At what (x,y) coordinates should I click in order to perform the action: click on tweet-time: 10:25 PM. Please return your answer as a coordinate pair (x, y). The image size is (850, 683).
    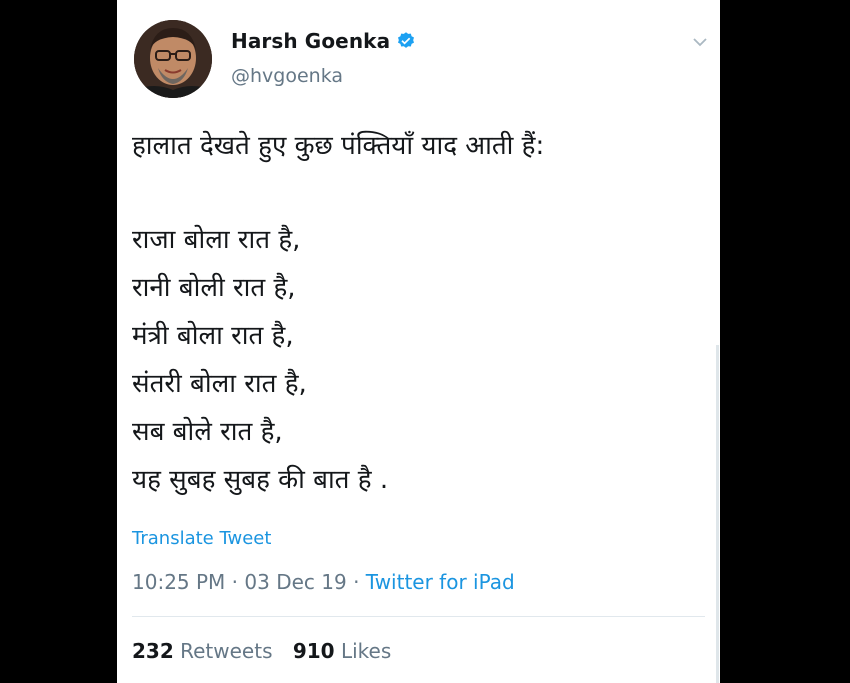
    Looking at the image, I should click on (178, 582).